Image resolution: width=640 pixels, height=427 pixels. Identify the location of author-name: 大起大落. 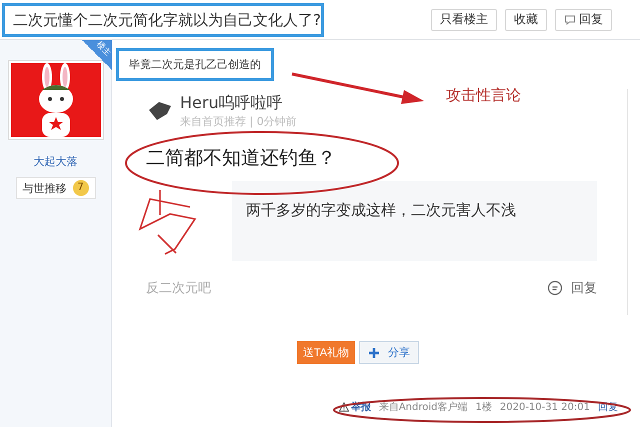
(56, 161).